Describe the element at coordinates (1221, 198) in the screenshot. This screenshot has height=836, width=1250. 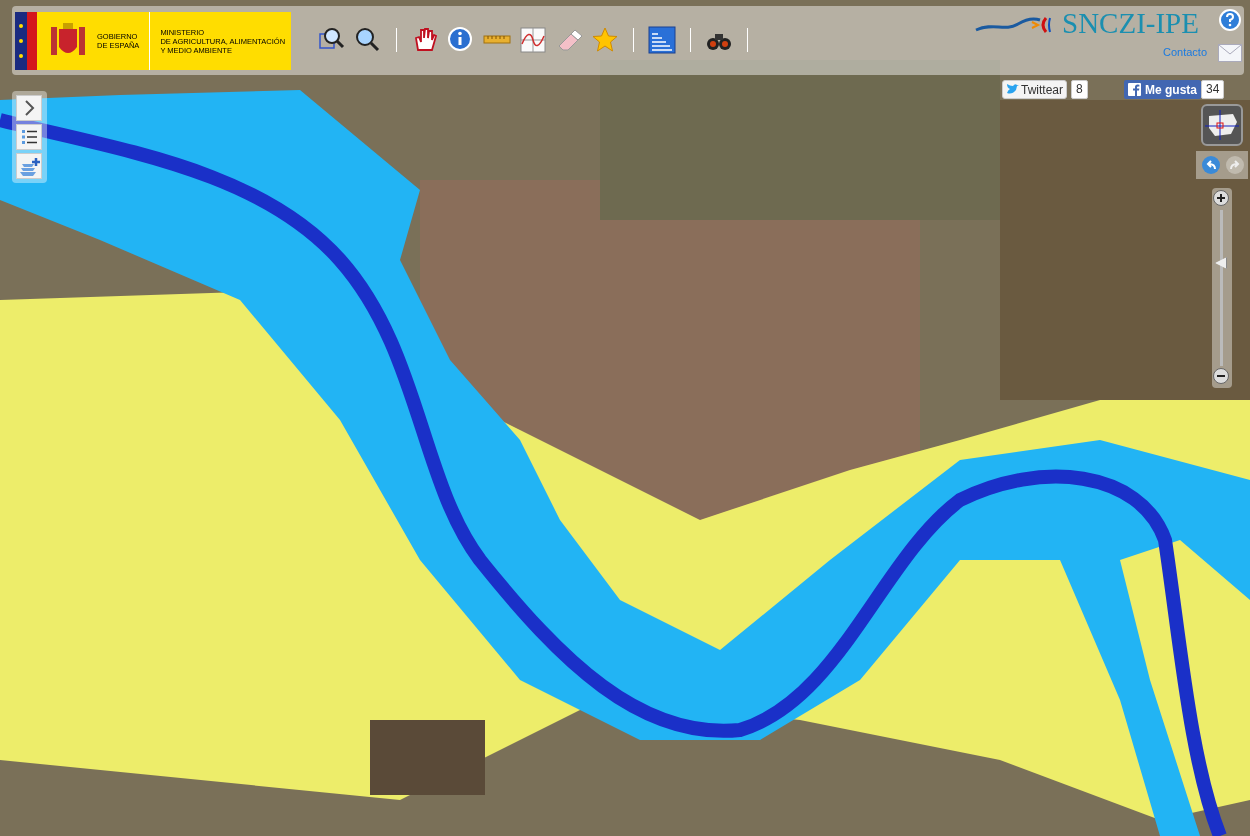
I see `zoom-in-icon` at that location.